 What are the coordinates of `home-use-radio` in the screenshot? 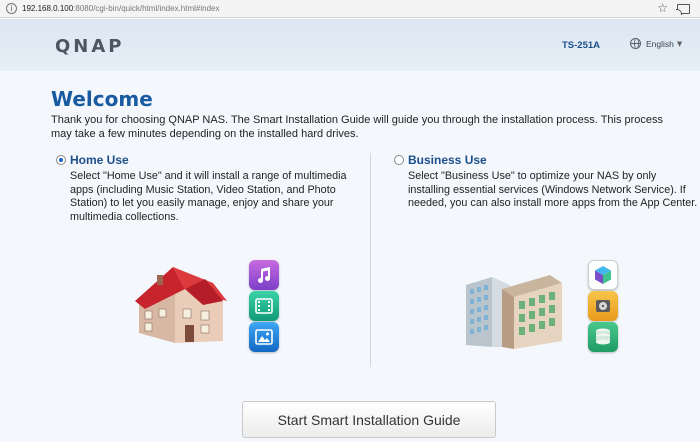 It's located at (61, 160).